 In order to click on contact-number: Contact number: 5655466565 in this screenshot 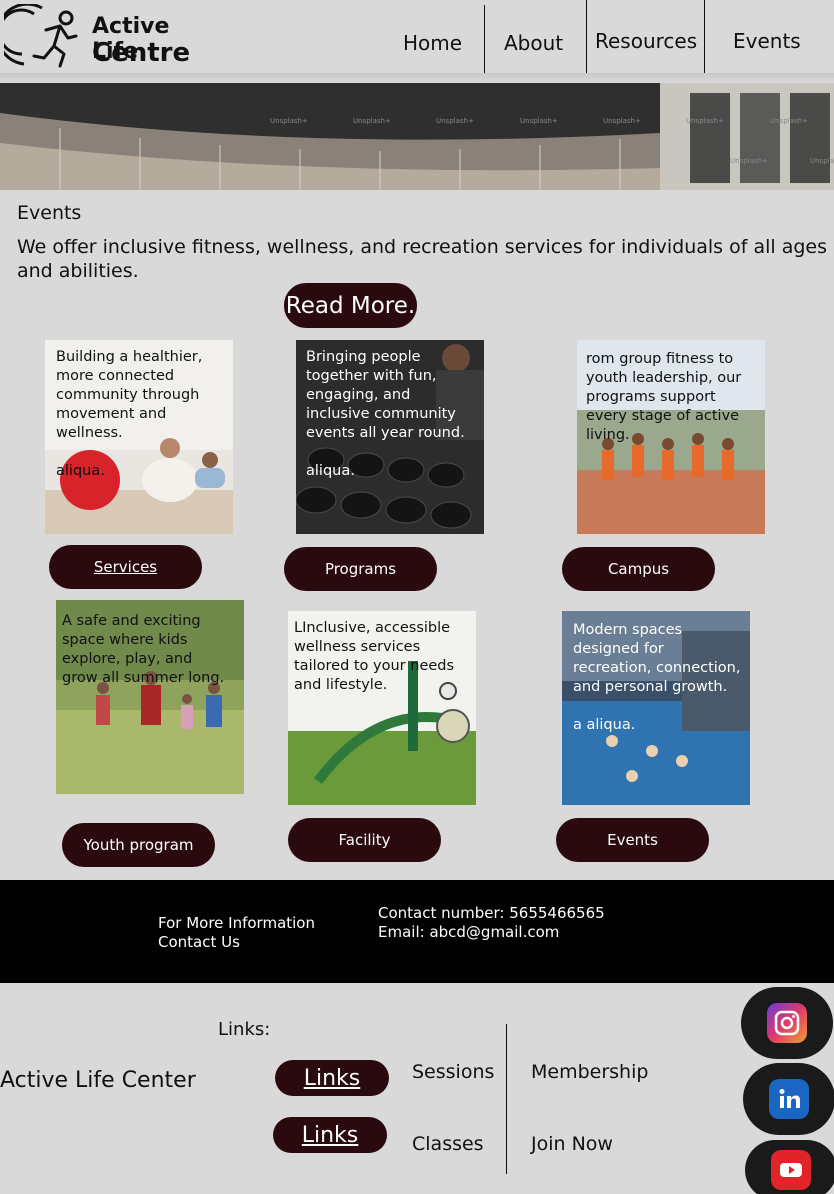, I will do `click(491, 913)`.